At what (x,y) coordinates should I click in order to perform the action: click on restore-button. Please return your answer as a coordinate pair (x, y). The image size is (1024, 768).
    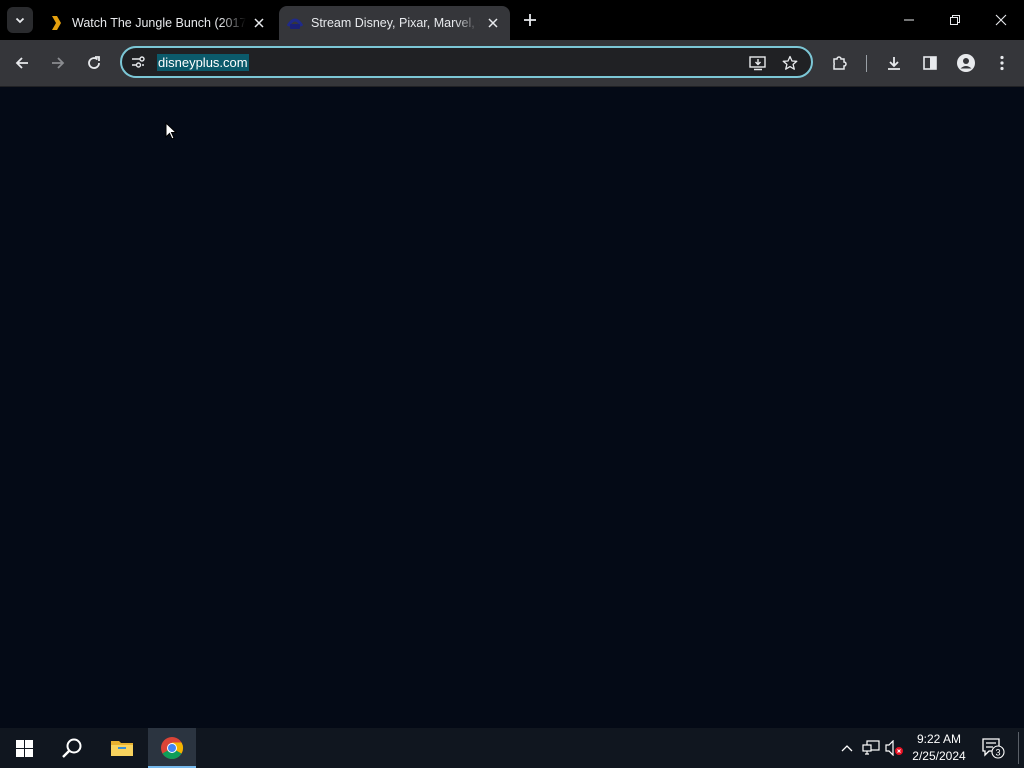
    Looking at the image, I should click on (955, 20).